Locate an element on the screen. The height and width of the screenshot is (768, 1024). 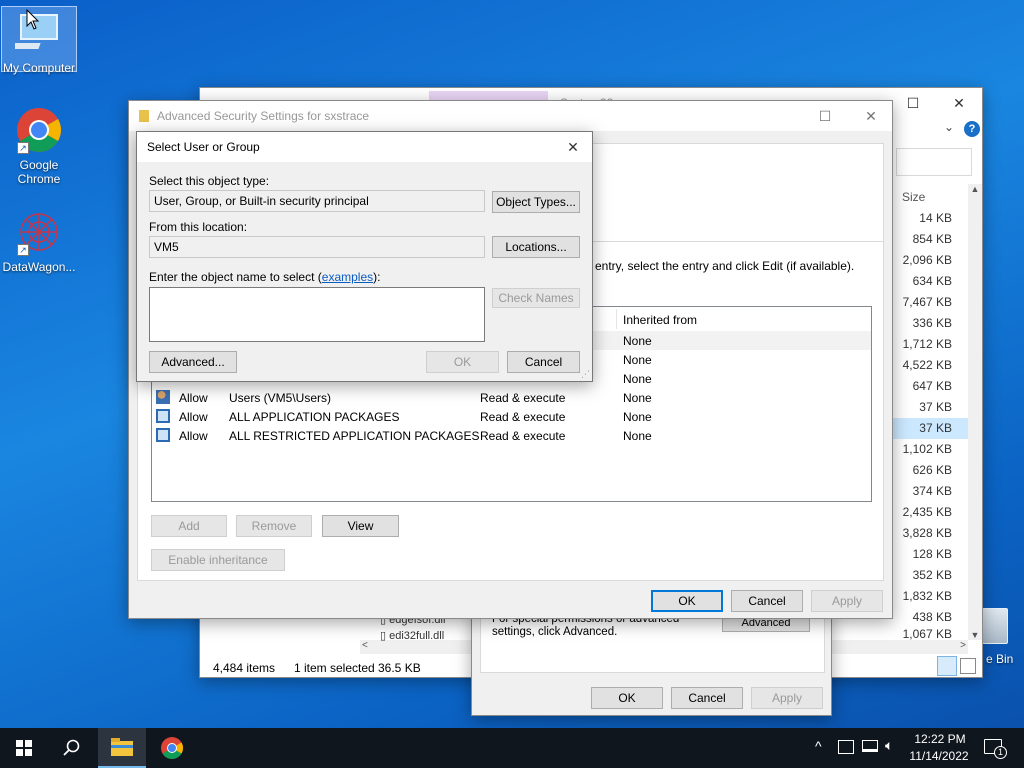
dll-file-icon: ▯ is located at coordinates (383, 636).